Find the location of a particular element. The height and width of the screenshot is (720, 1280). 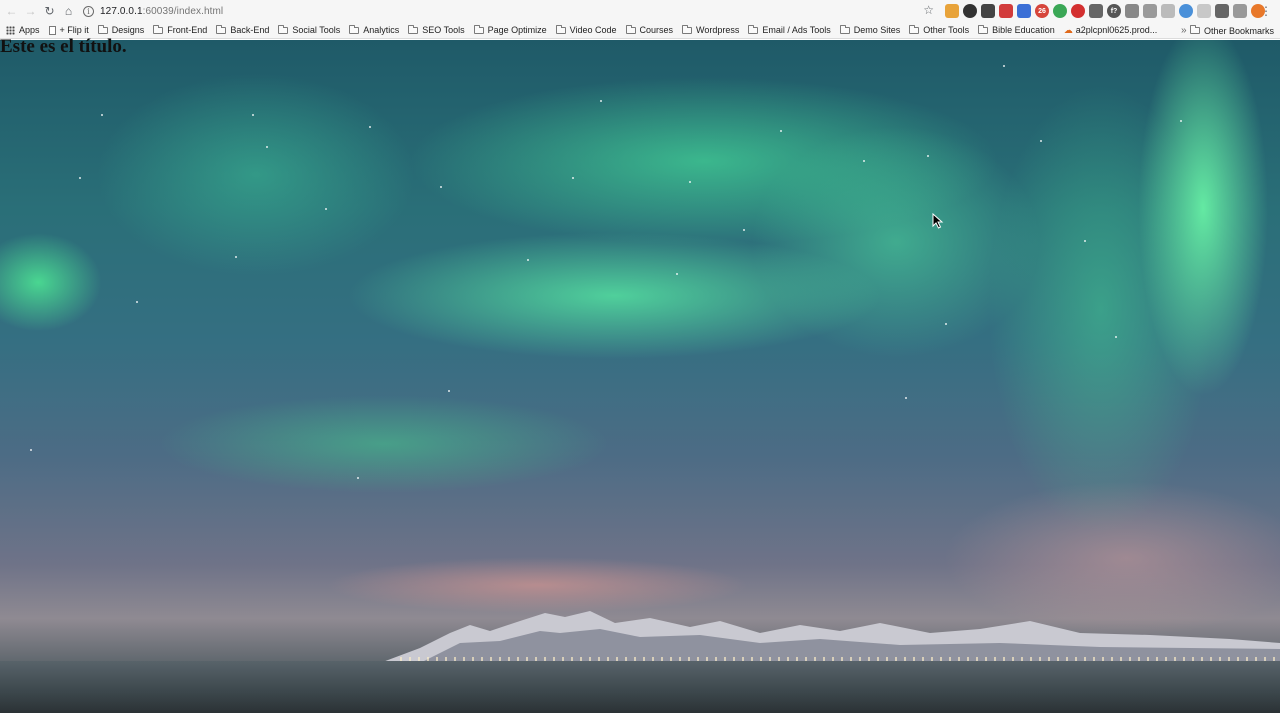

red-ext-icon is located at coordinates (1006, 11).